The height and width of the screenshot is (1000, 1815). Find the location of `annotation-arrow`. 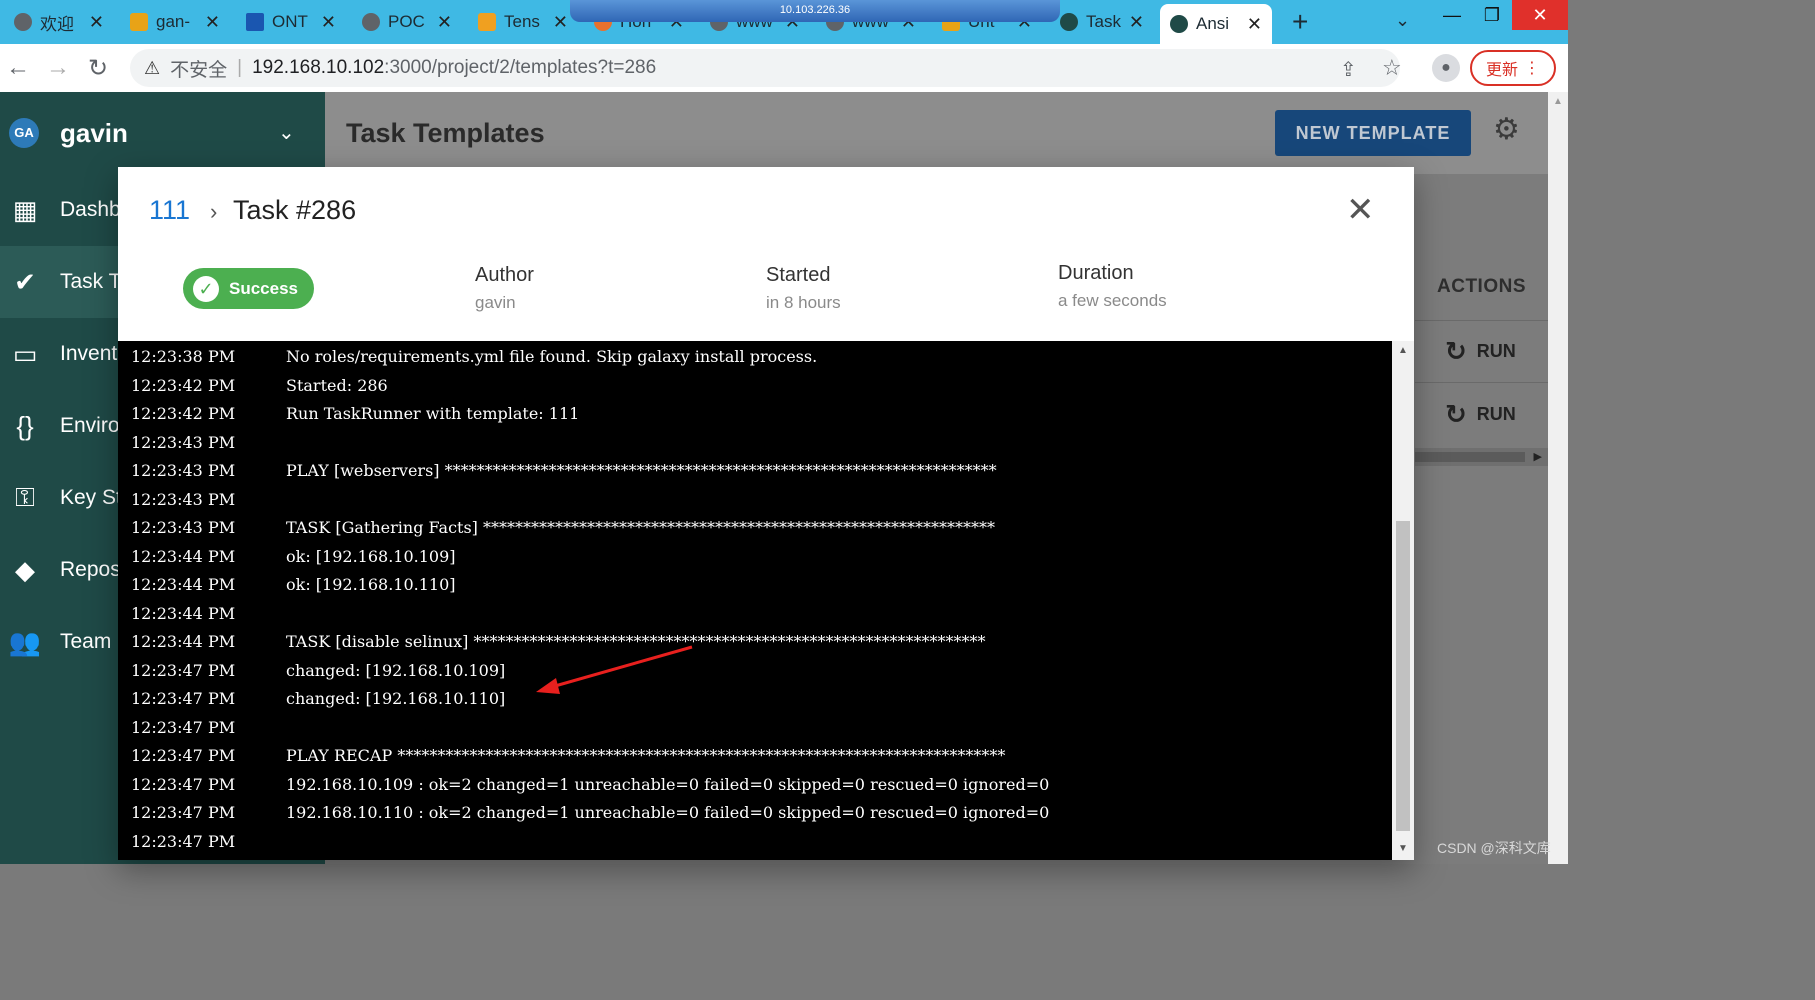

annotation-arrow is located at coordinates (614, 669).